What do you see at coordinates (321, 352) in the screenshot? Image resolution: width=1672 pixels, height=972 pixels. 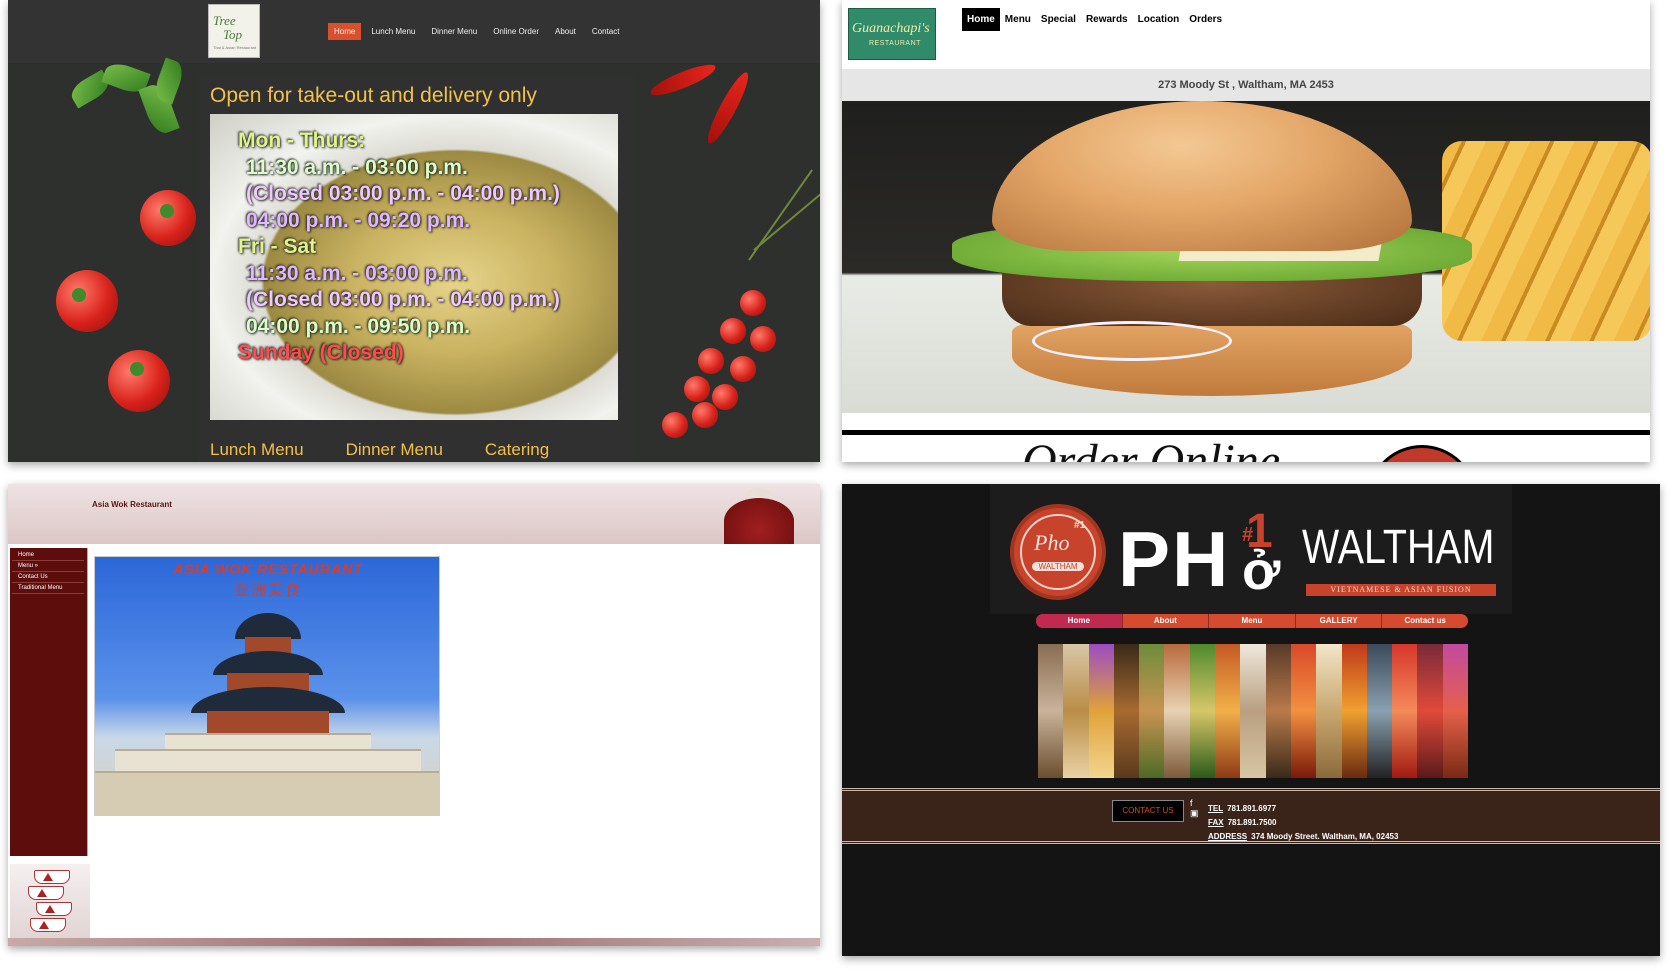 I see `hours-sunday: Sunday (Closed)` at bounding box center [321, 352].